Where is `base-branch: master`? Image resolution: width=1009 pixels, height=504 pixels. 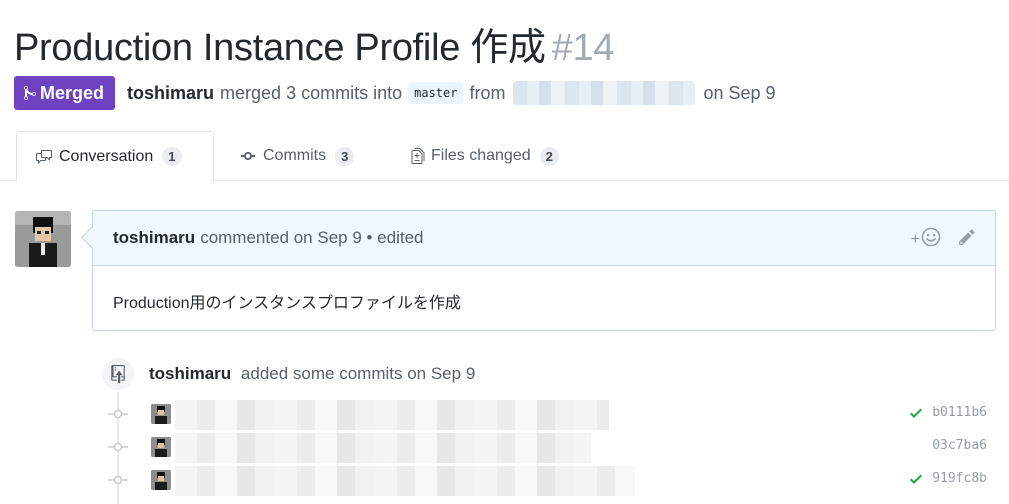 base-branch: master is located at coordinates (436, 93).